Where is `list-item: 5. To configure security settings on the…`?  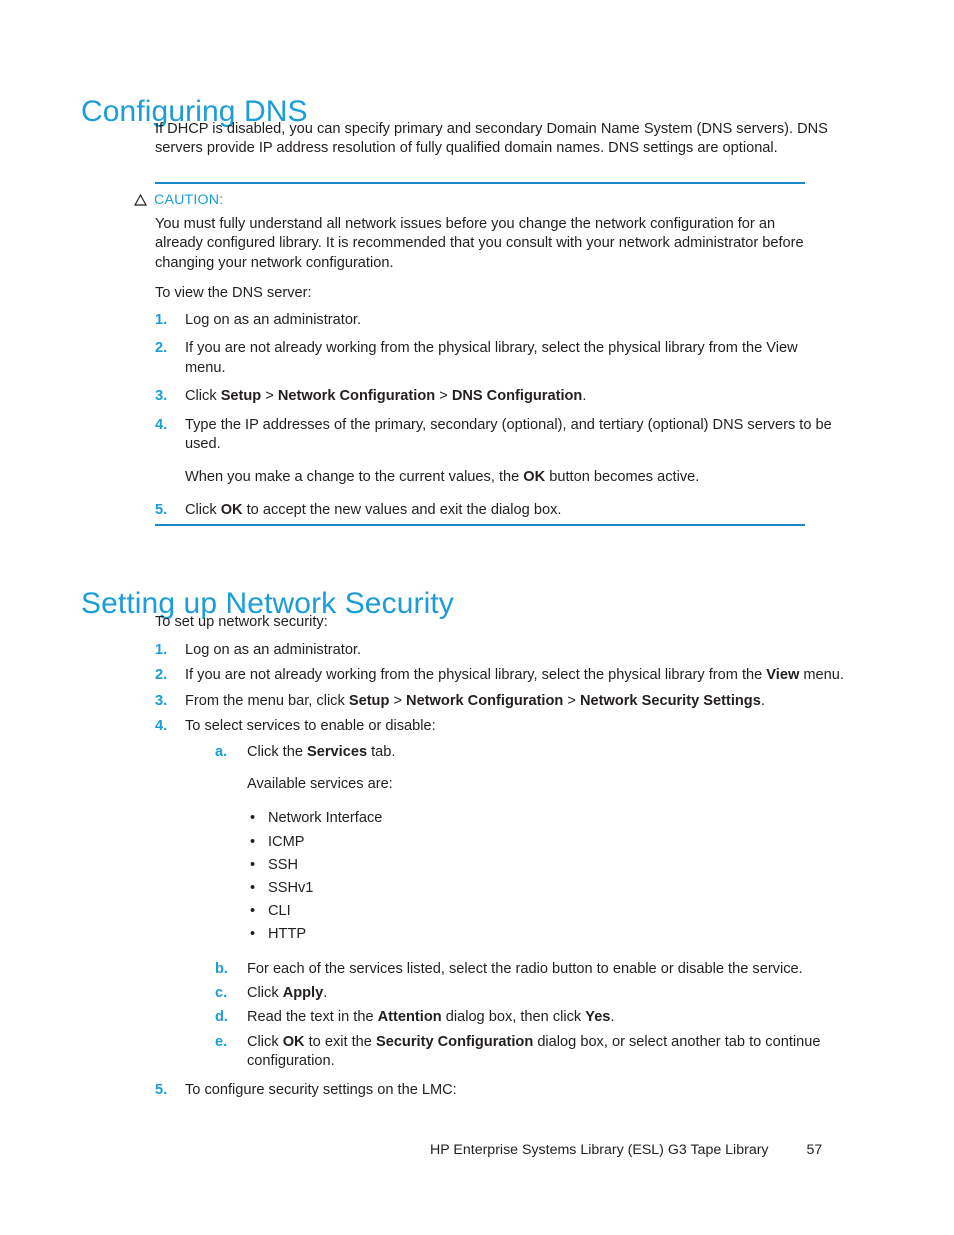
list-item: 5. To configure security settings on the… is located at coordinates (500, 1090).